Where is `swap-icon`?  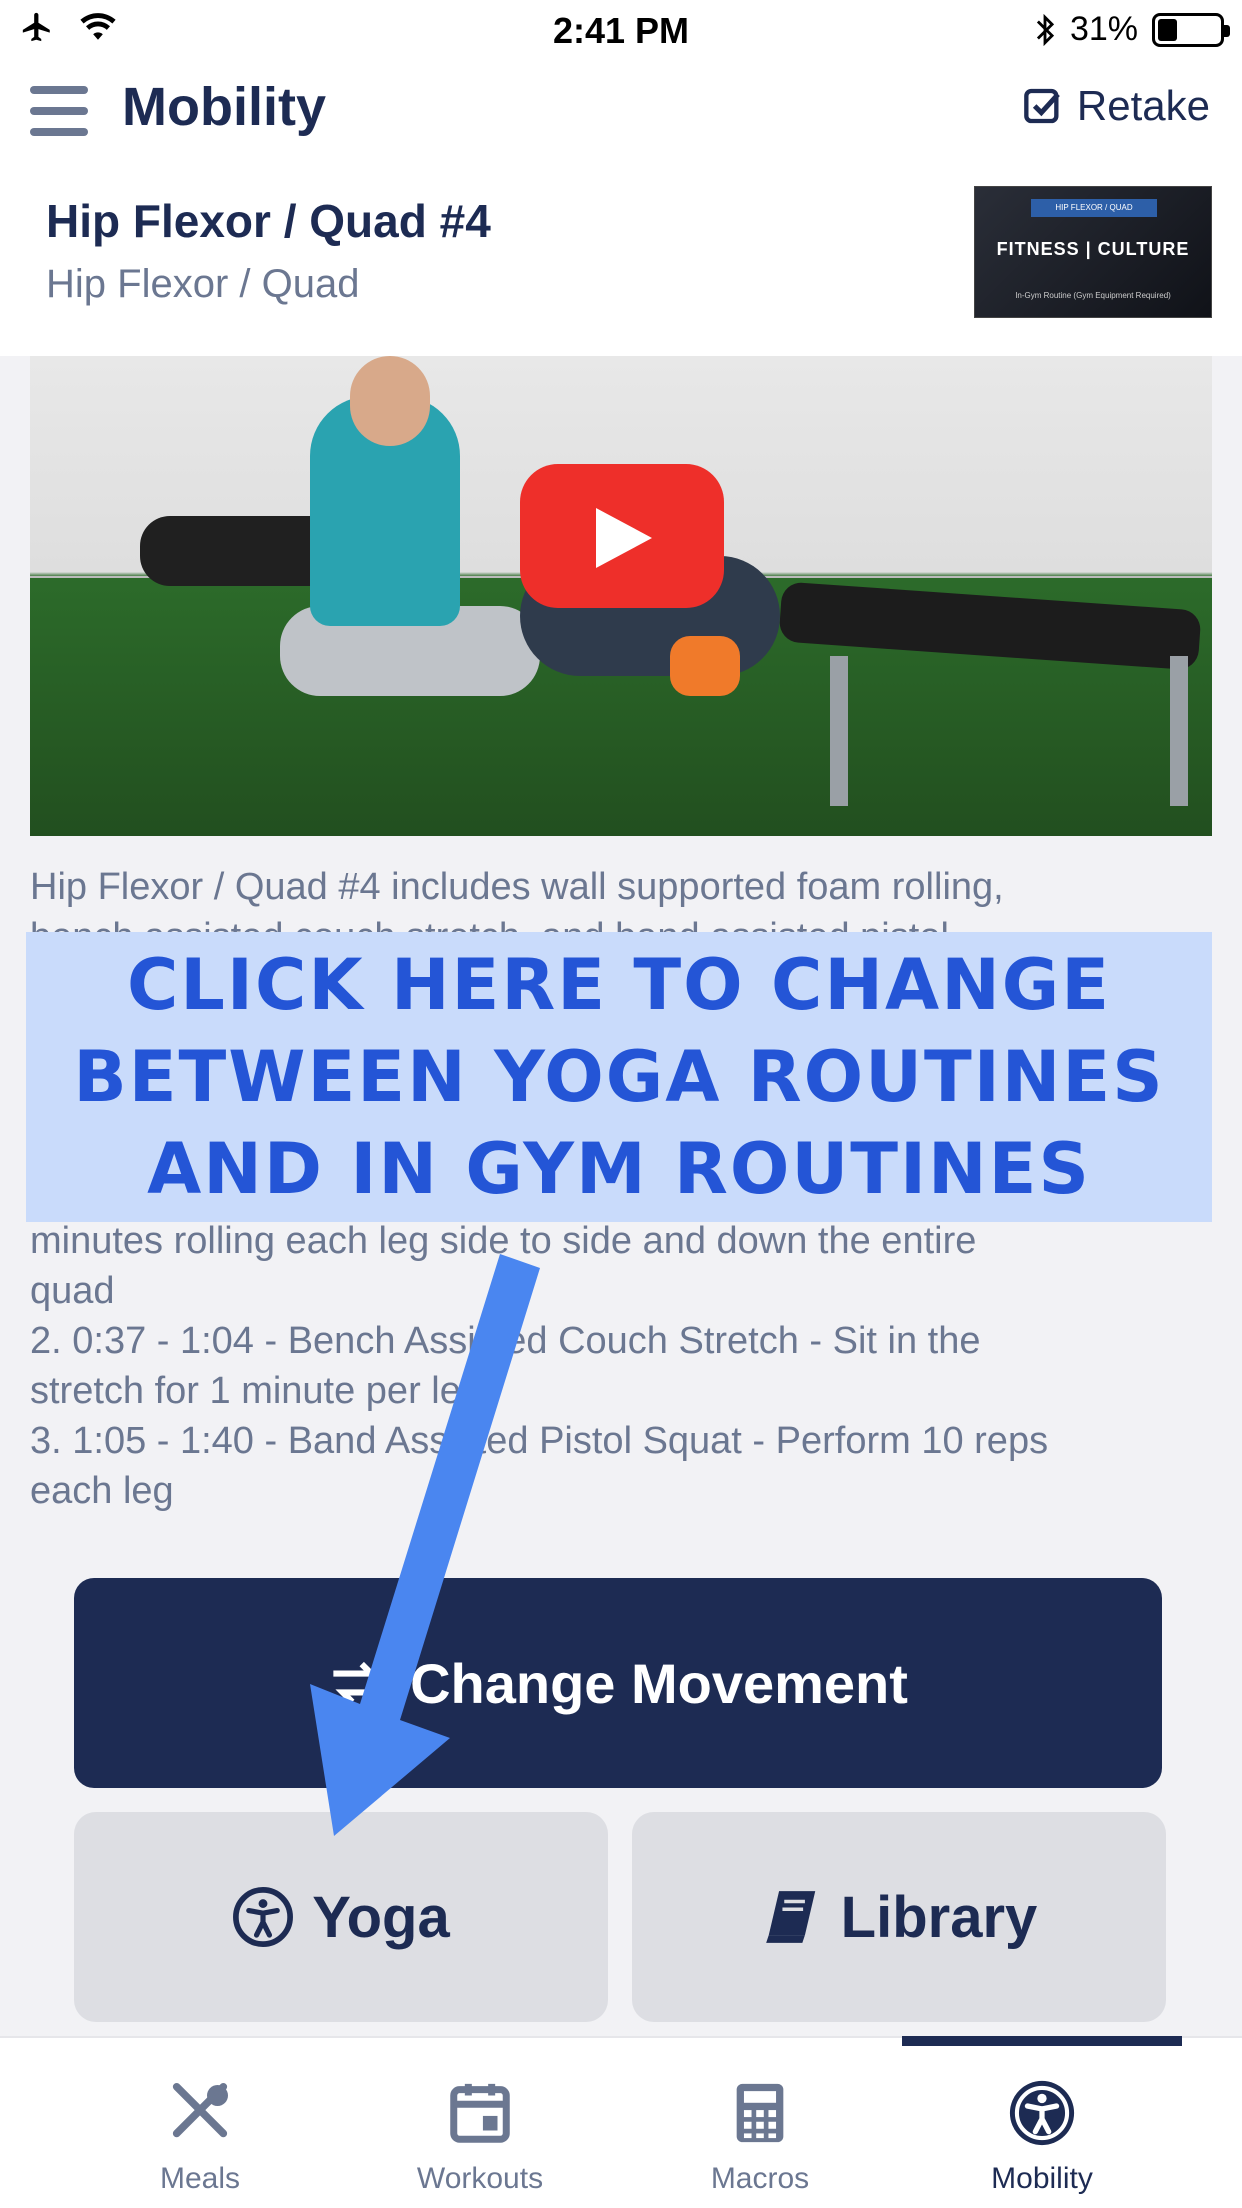
swap-icon is located at coordinates (357, 1683).